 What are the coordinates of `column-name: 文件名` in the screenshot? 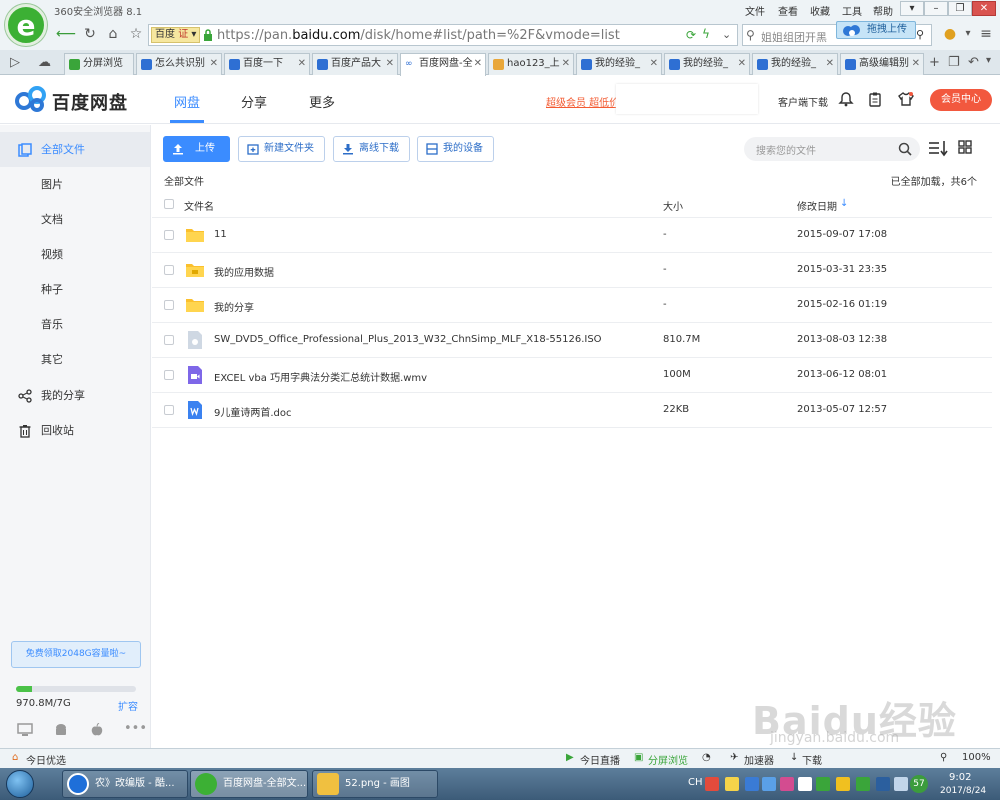 It's located at (199, 205).